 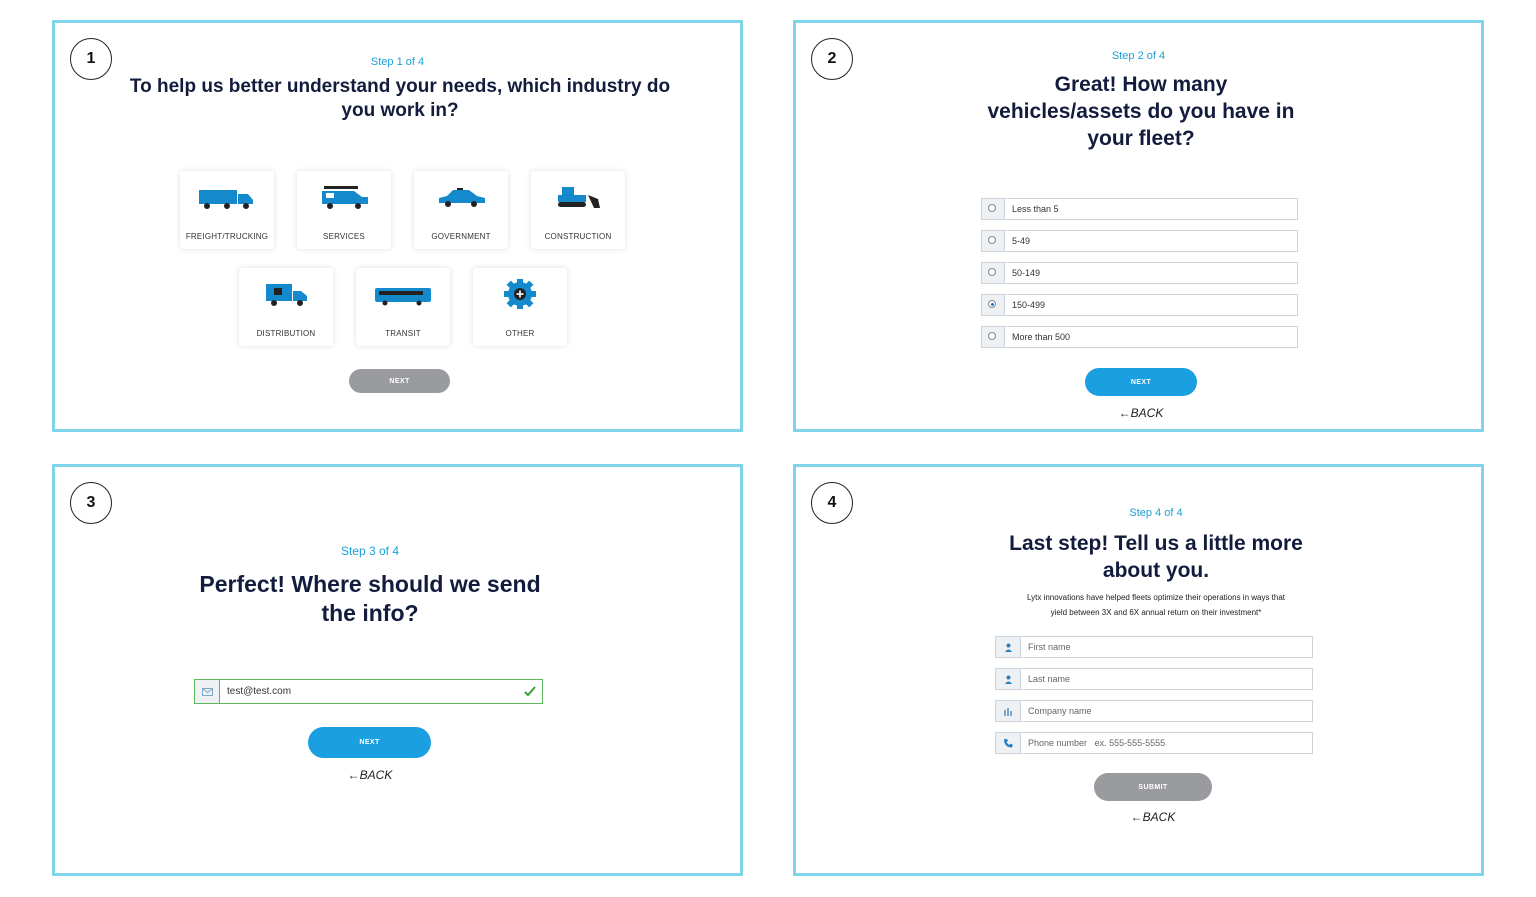 I want to click on submit-button: SUBMIT, so click(x=1153, y=787).